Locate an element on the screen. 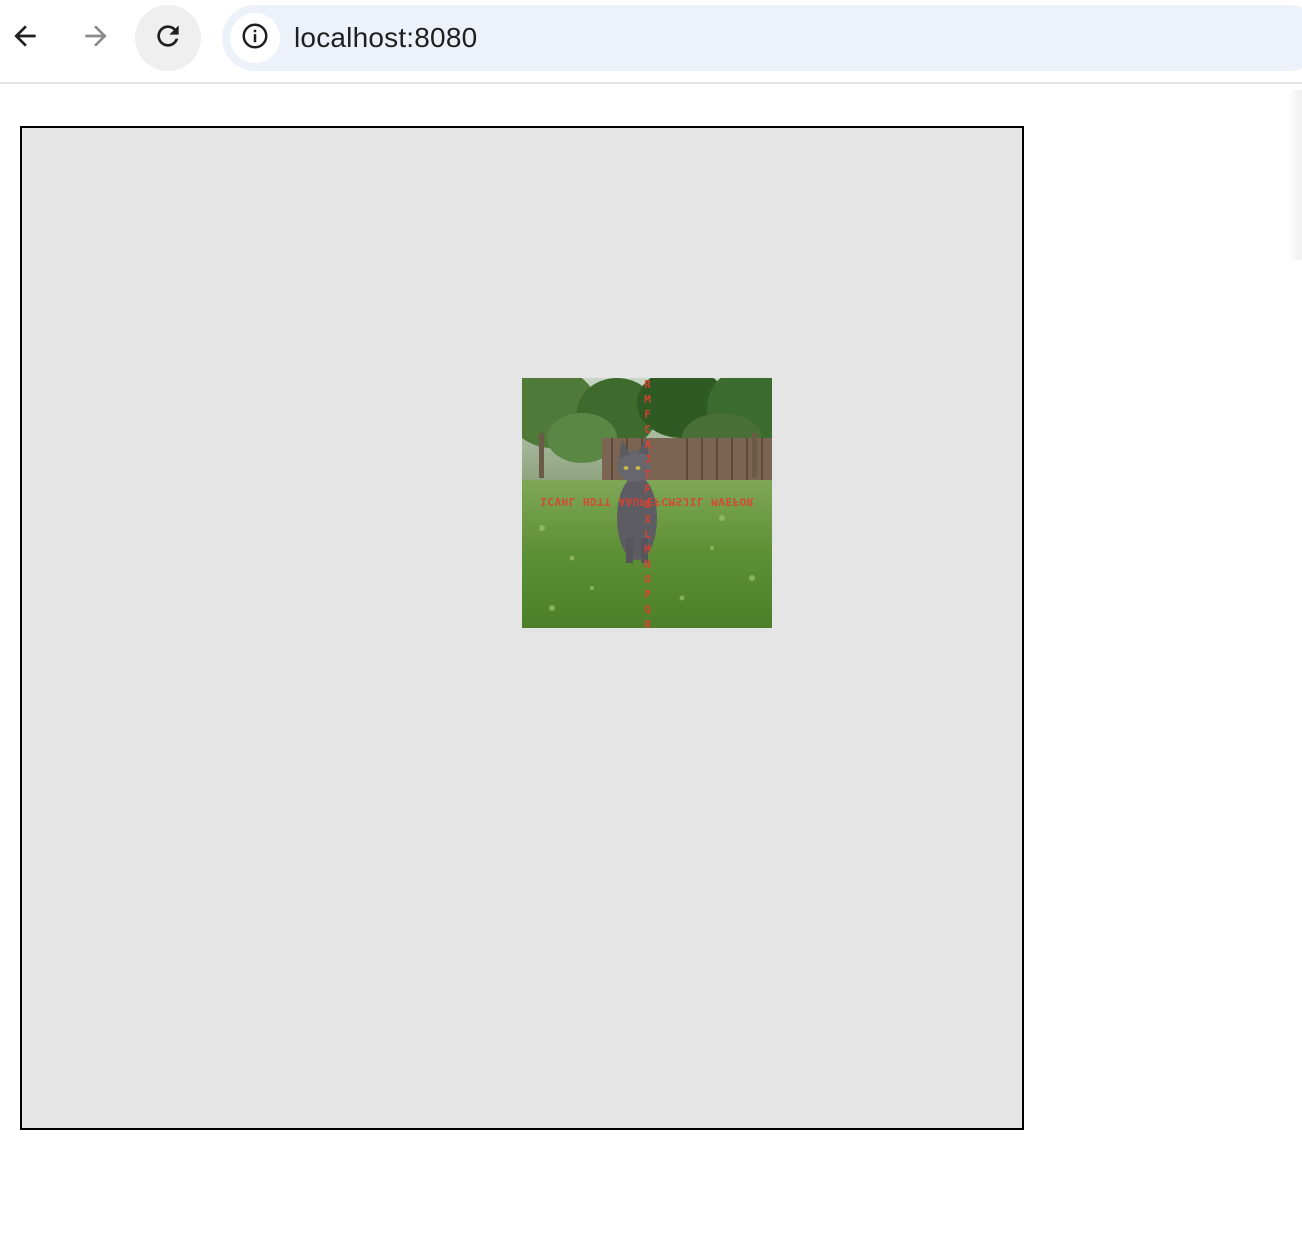 The image size is (1302, 1256). back-button is located at coordinates (28, 38).